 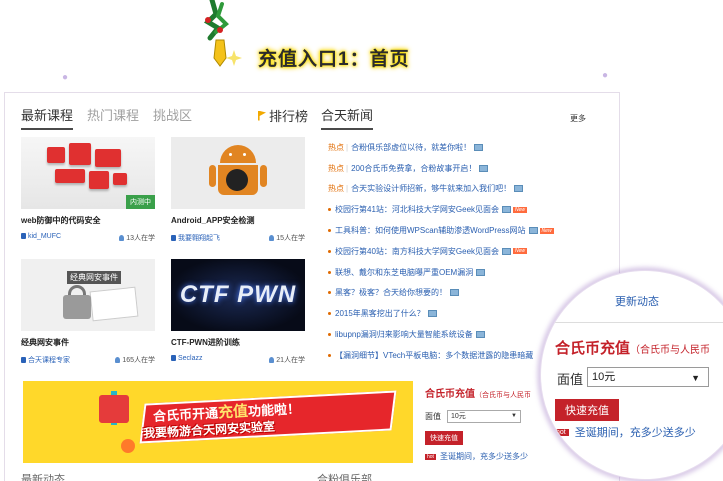 What do you see at coordinates (434, 355) in the screenshot?
I see `news-title: 【漏洞细节】VTech平板电脑：多个数据泄露的隐患暗藏` at bounding box center [434, 355].